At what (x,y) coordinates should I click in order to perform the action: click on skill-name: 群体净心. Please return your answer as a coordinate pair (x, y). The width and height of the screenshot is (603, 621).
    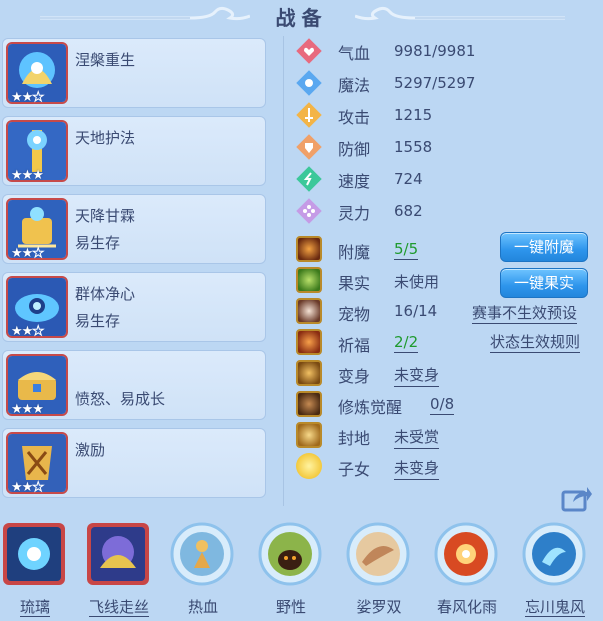
    Looking at the image, I should click on (105, 294).